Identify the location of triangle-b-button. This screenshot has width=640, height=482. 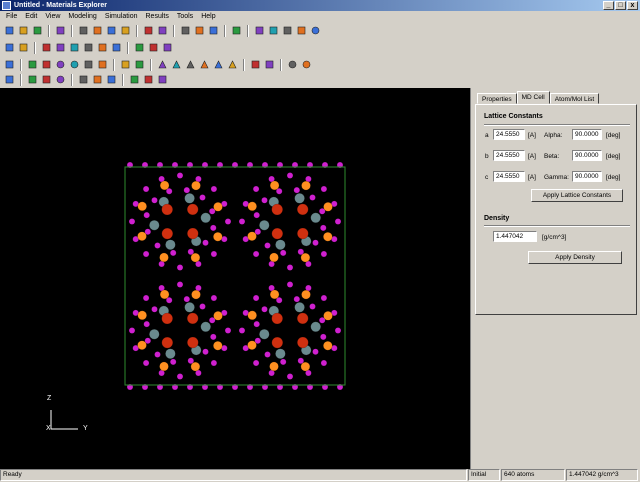
(204, 64).